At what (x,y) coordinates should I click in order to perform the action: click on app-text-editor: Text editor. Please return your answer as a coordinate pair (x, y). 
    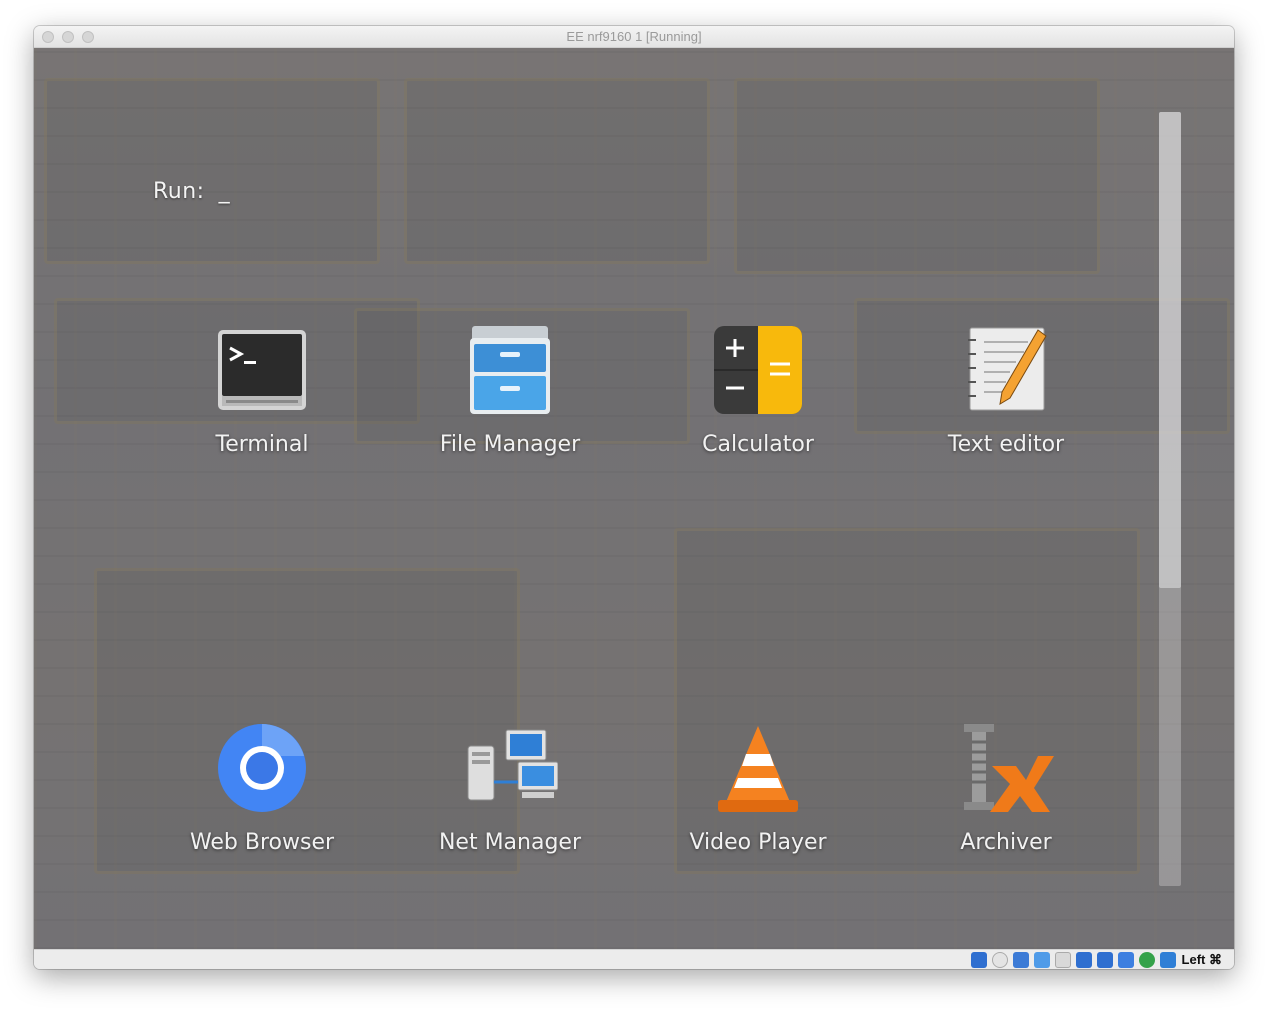
    Looking at the image, I should click on (1006, 399).